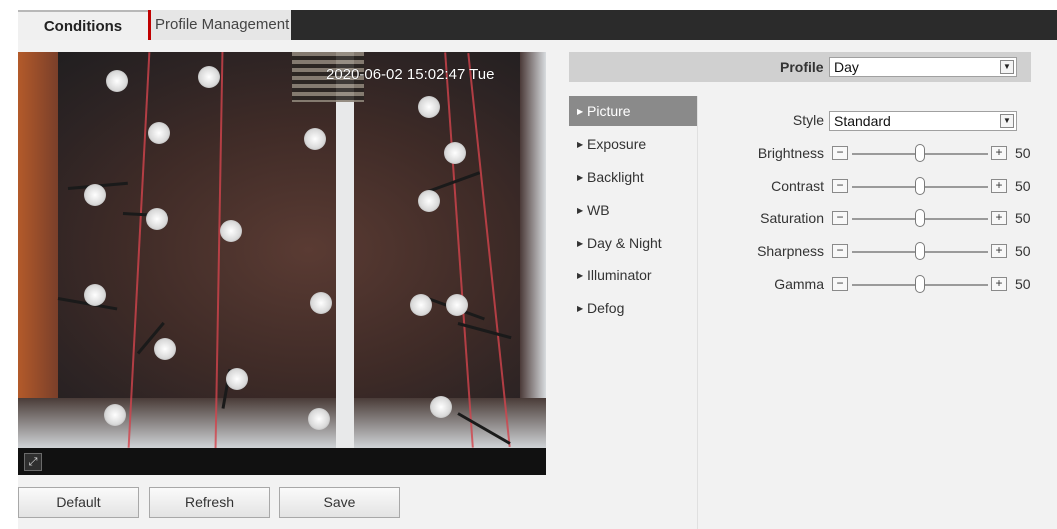 Image resolution: width=1057 pixels, height=529 pixels. I want to click on contrast-slider-thumb, so click(920, 186).